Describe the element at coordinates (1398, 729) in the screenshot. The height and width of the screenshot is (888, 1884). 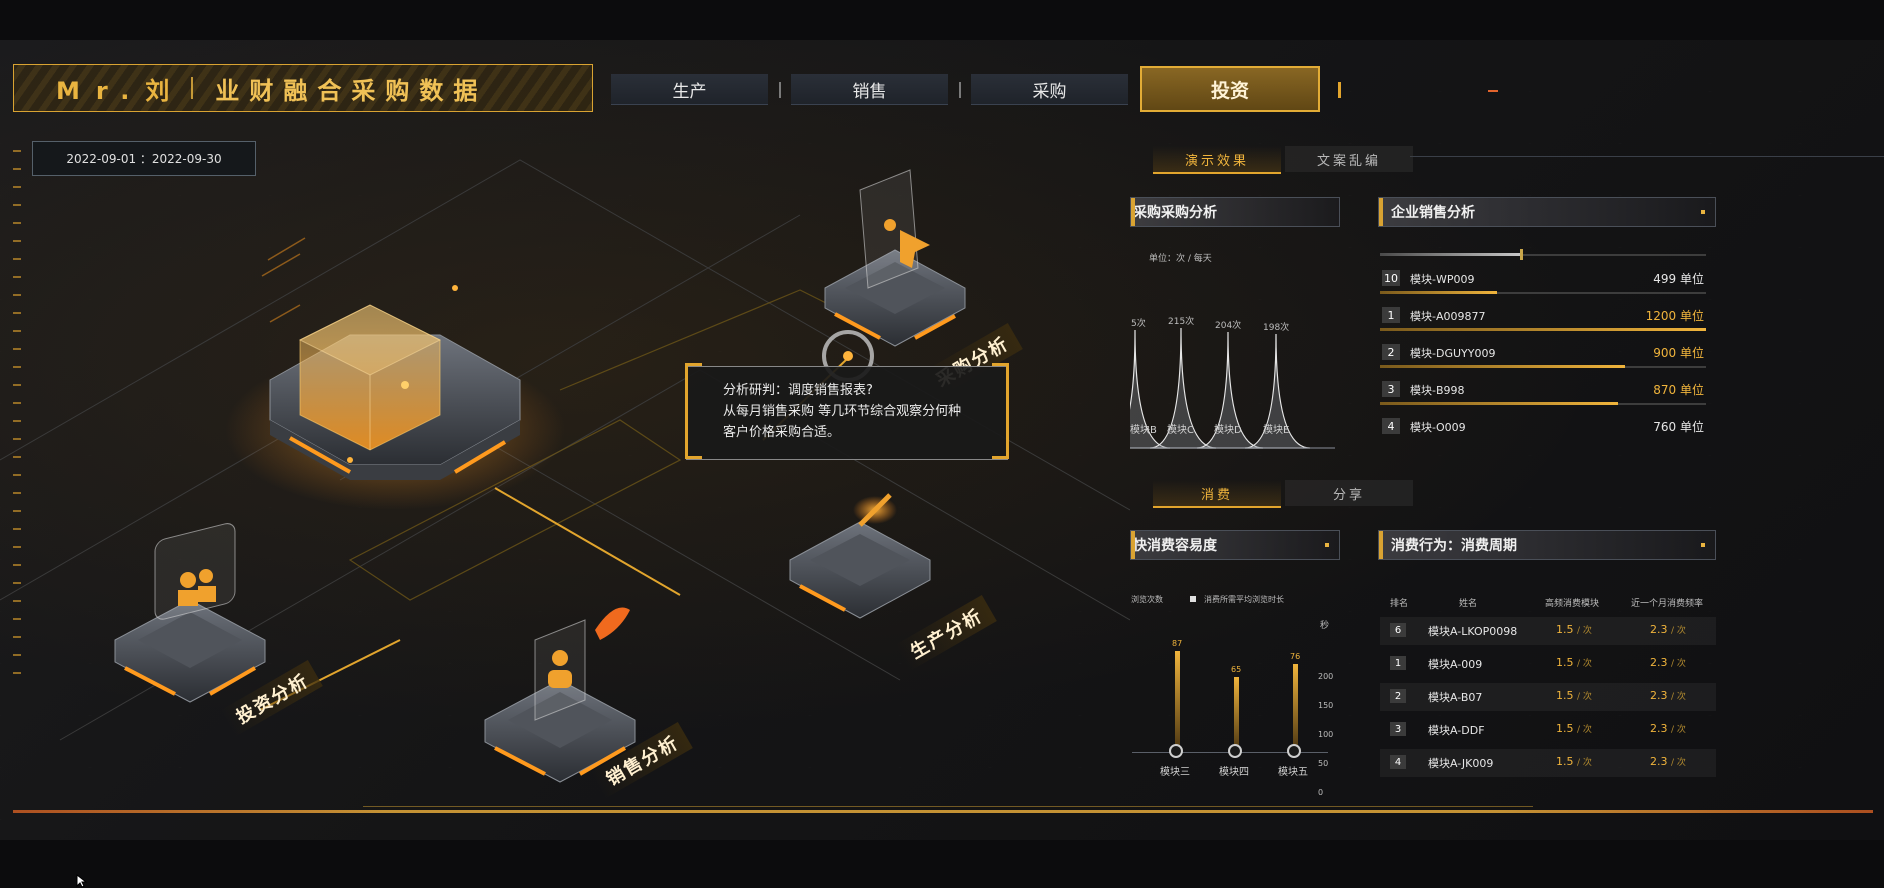
I see `rank-number: 3` at that location.